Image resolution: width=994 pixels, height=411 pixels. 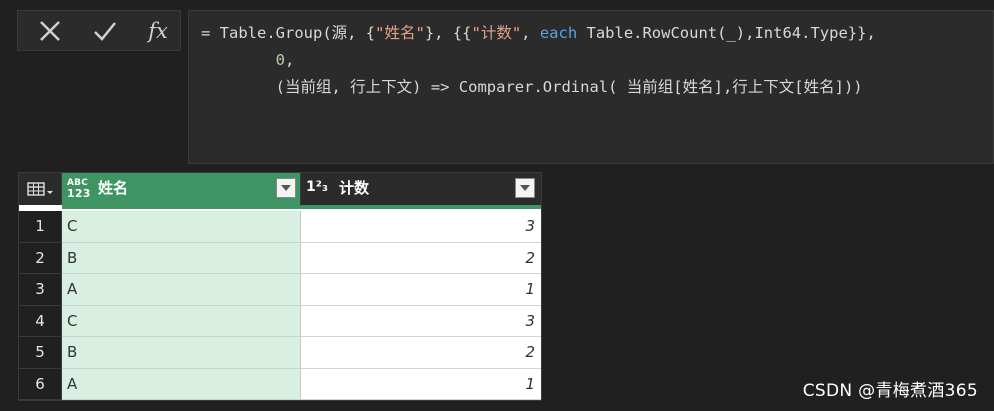 What do you see at coordinates (40, 189) in the screenshot?
I see `table-menu-icon` at bounding box center [40, 189].